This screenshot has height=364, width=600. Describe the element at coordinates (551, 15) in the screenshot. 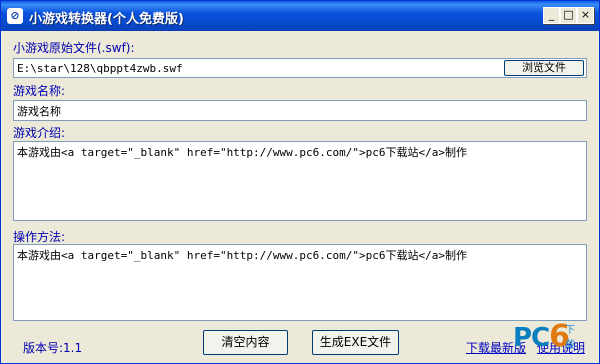

I see `minimize-button: _` at that location.